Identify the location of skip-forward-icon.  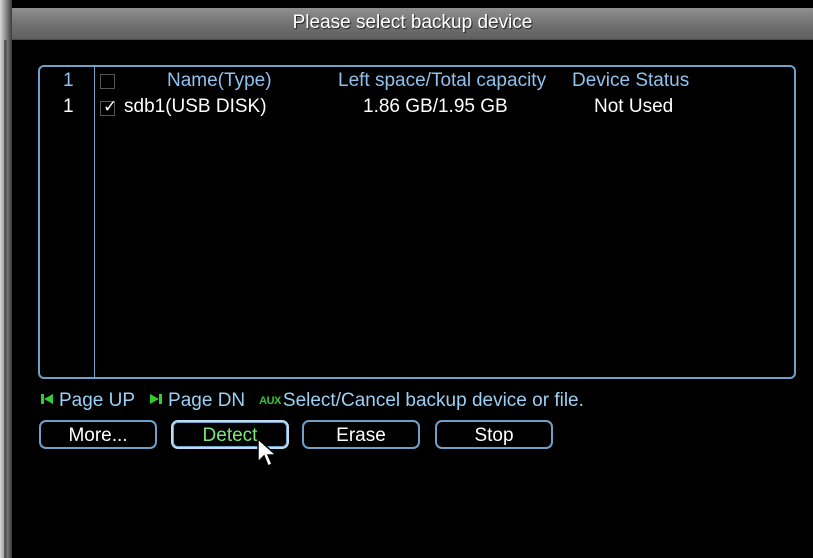
(156, 401).